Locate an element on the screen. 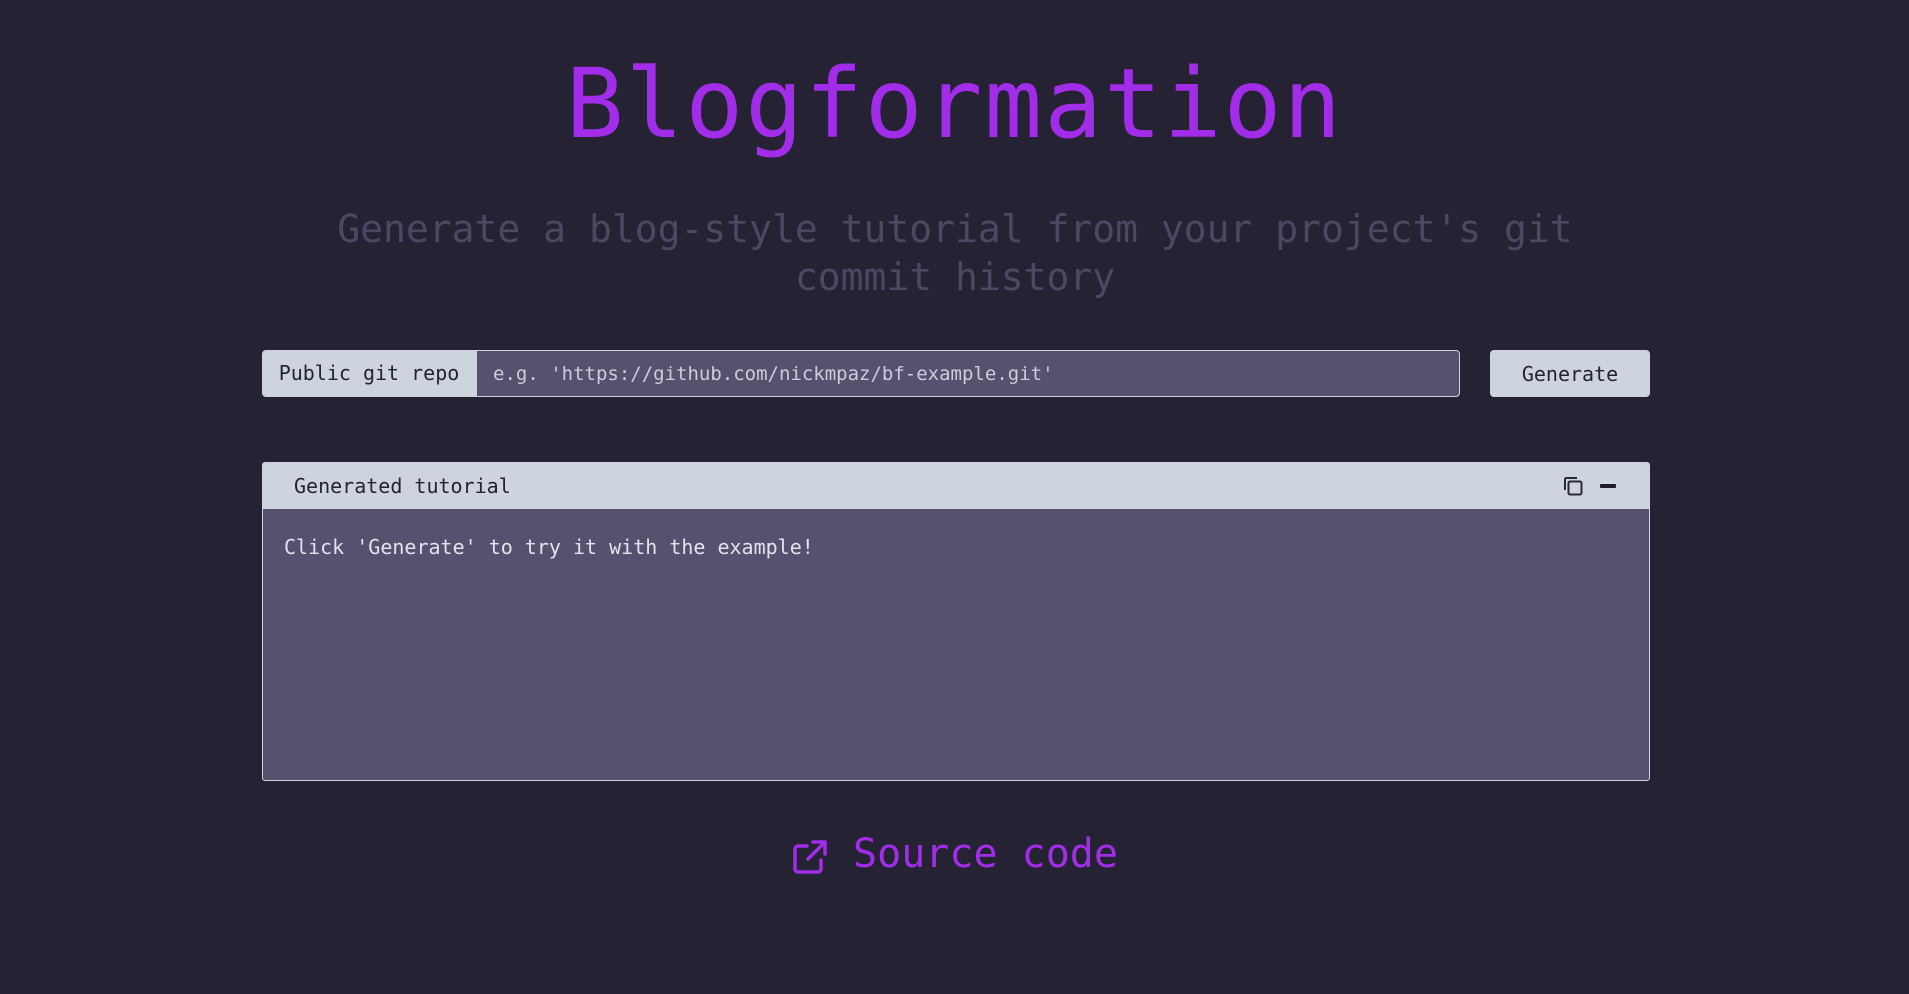 The image size is (1909, 994). repo-form: Public git repo Generate is located at coordinates (956, 373).